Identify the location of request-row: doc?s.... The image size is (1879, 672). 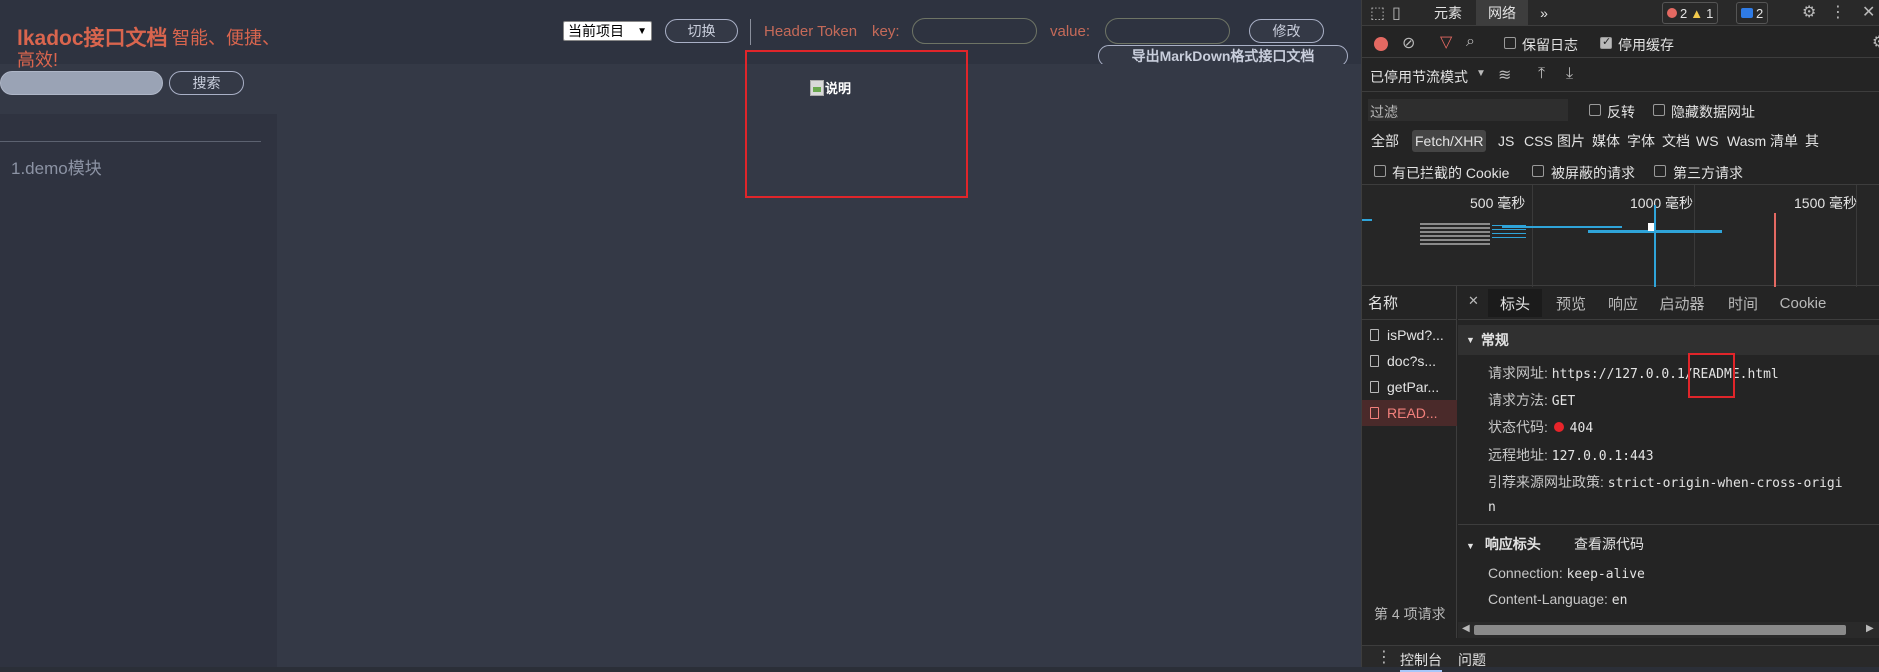
(1409, 361).